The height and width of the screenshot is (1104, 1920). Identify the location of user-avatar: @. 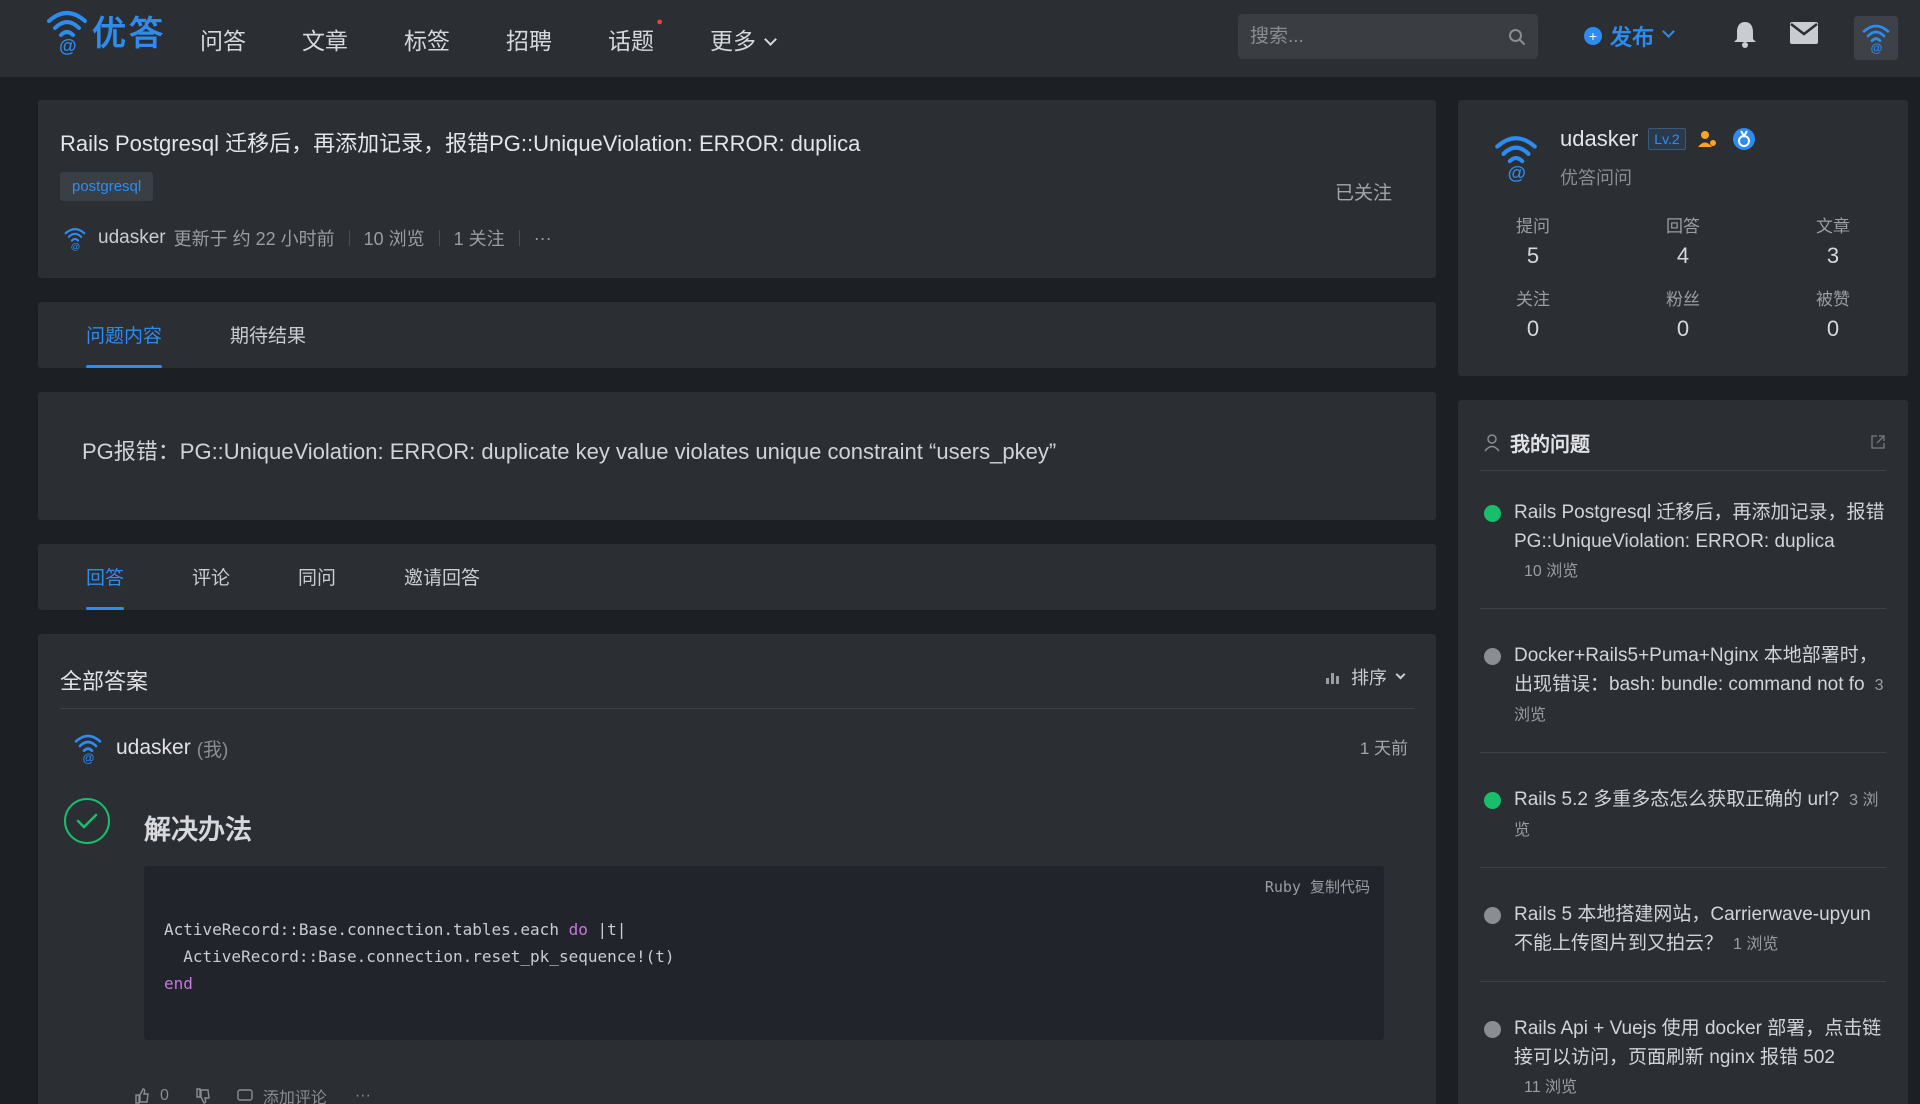
(1876, 38).